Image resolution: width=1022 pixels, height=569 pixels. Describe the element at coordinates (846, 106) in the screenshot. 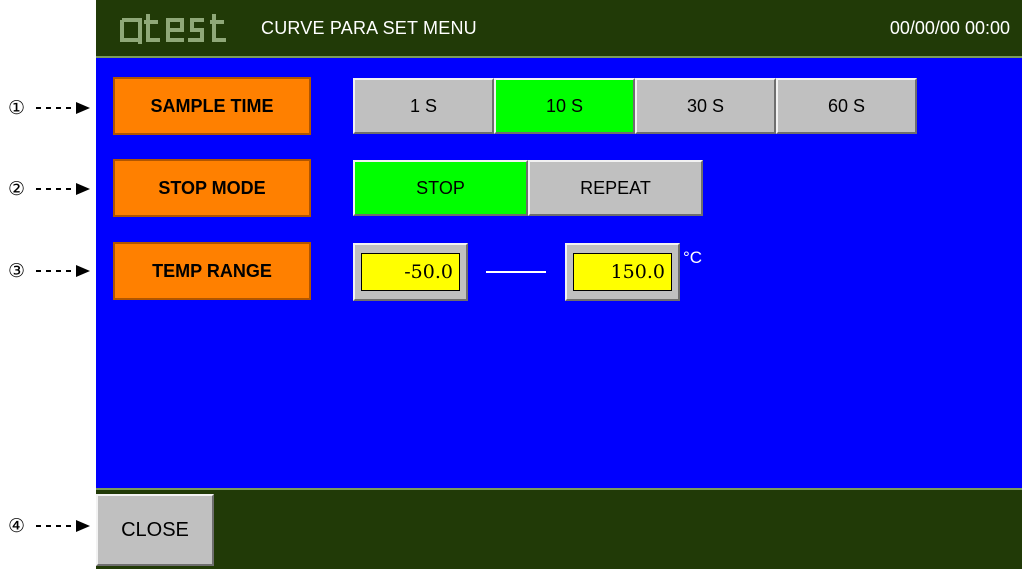

I see `sample-time-60s-button: 60 S` at that location.